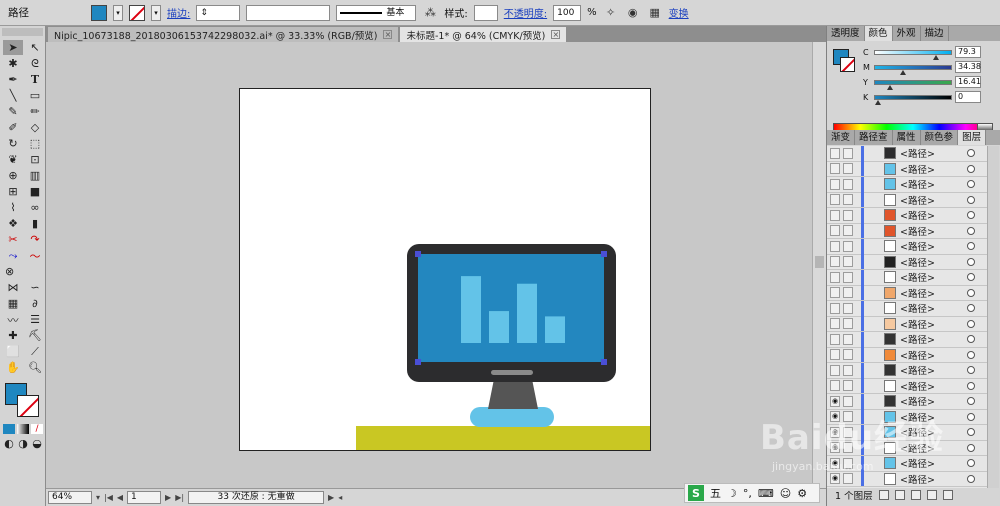  I want to click on align-stroke-icon: ⁂, so click(430, 13).